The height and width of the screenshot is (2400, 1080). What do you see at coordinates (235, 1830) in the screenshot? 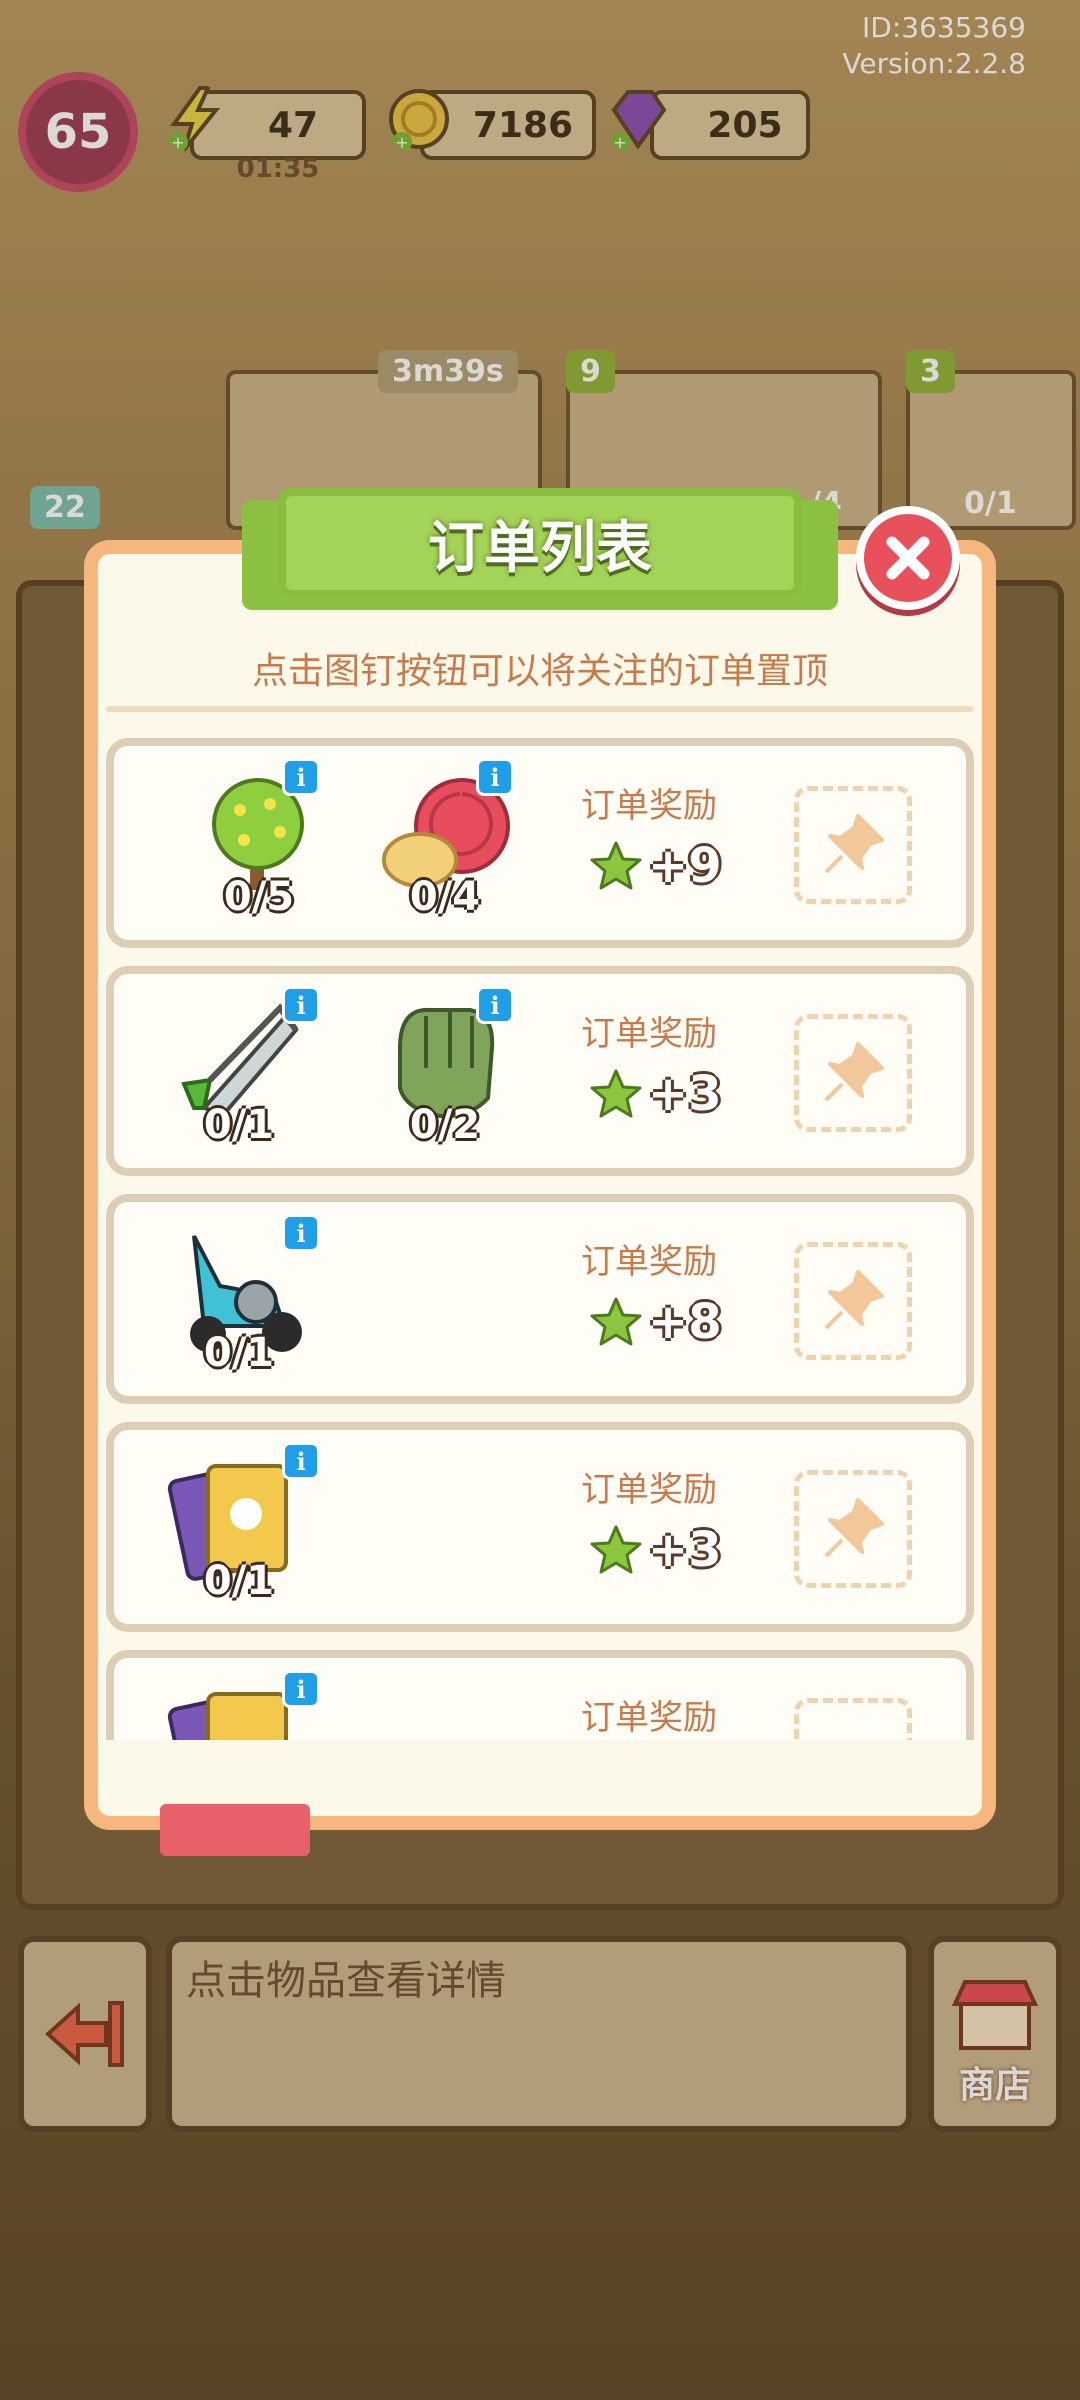
I see `modal-bottom-tab` at bounding box center [235, 1830].